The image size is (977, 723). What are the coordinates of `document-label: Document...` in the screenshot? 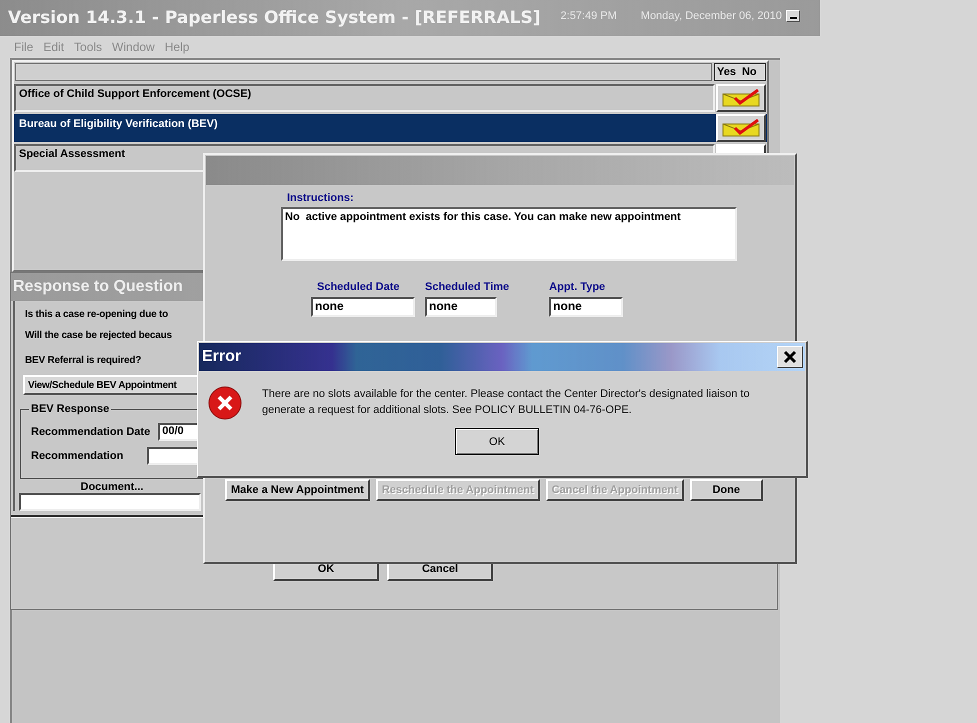 It's located at (112, 487).